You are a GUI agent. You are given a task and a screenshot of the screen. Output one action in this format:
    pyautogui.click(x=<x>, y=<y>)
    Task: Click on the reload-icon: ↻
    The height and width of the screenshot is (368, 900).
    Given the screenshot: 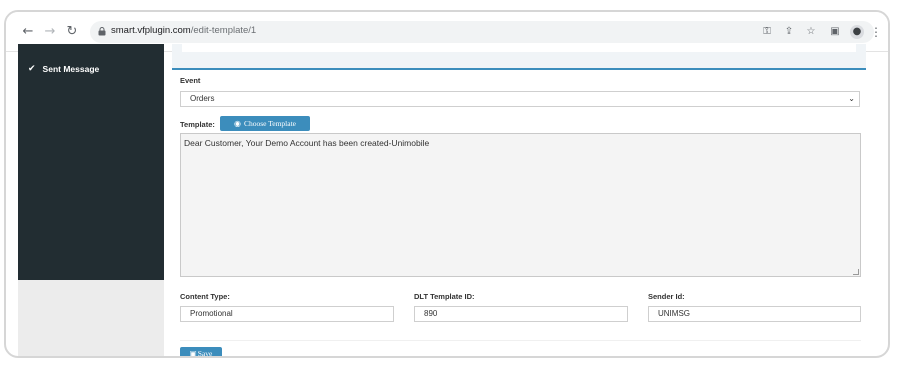 What is the action you would take?
    pyautogui.click(x=72, y=32)
    